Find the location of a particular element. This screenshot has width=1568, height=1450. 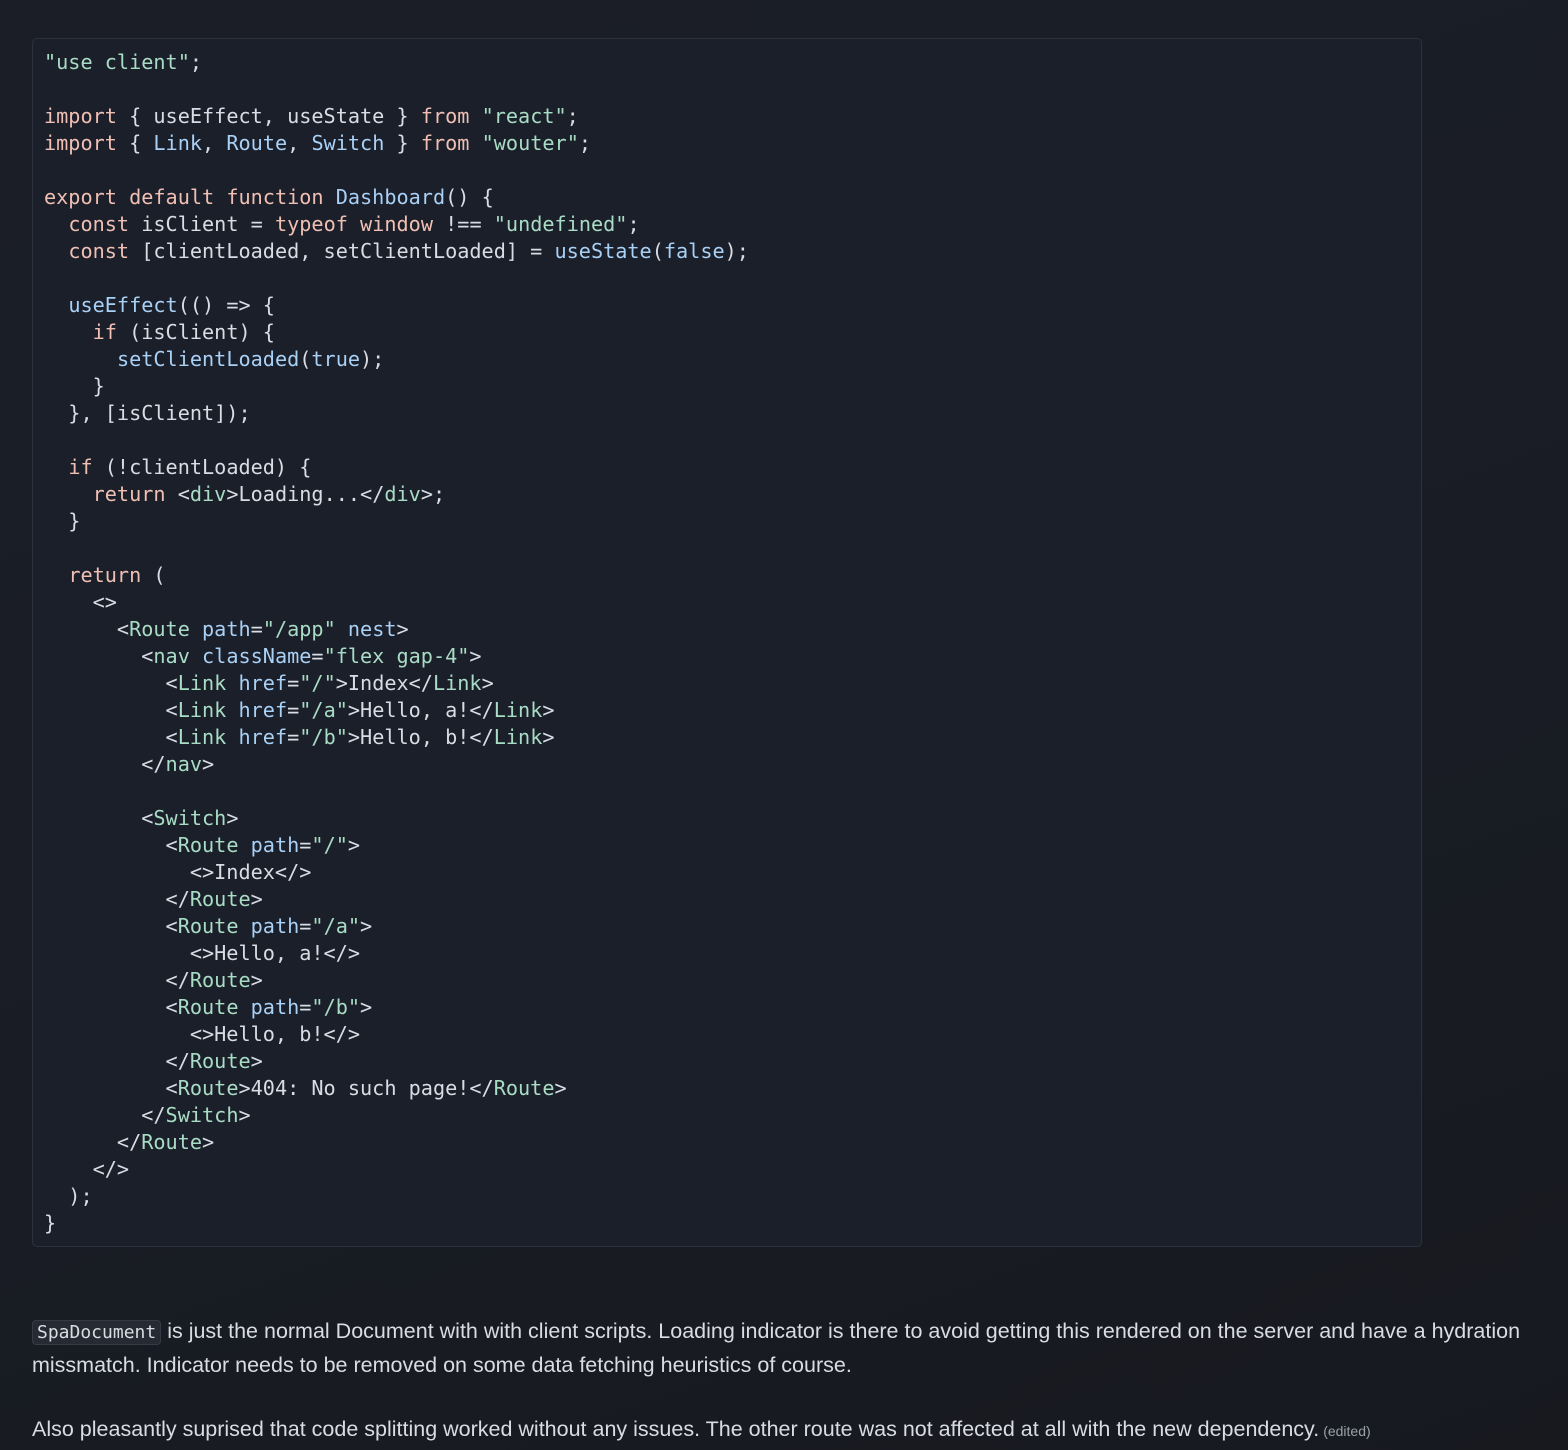

code-line: } is located at coordinates (732, 386).